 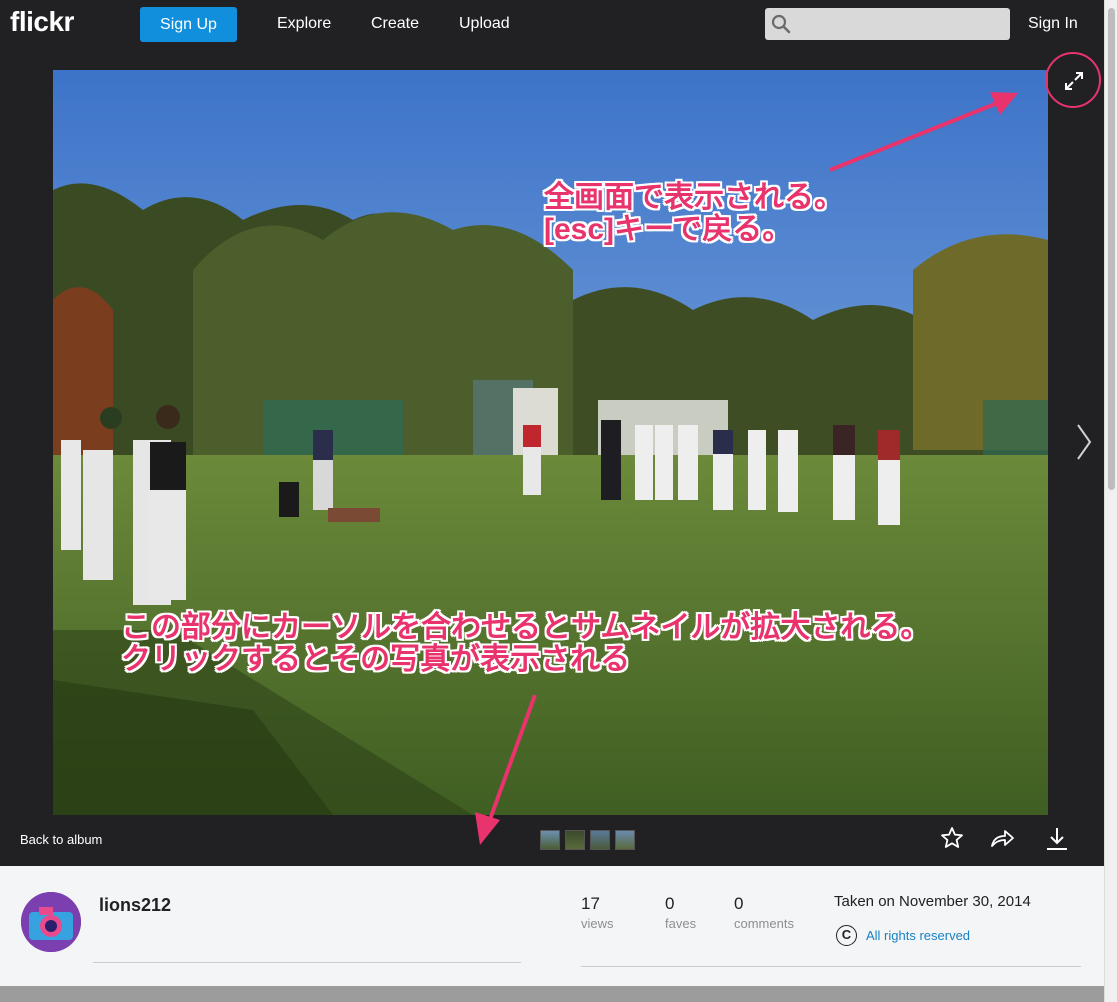 What do you see at coordinates (932, 901) in the screenshot?
I see `taken-date: Taken on November 30, 2014` at bounding box center [932, 901].